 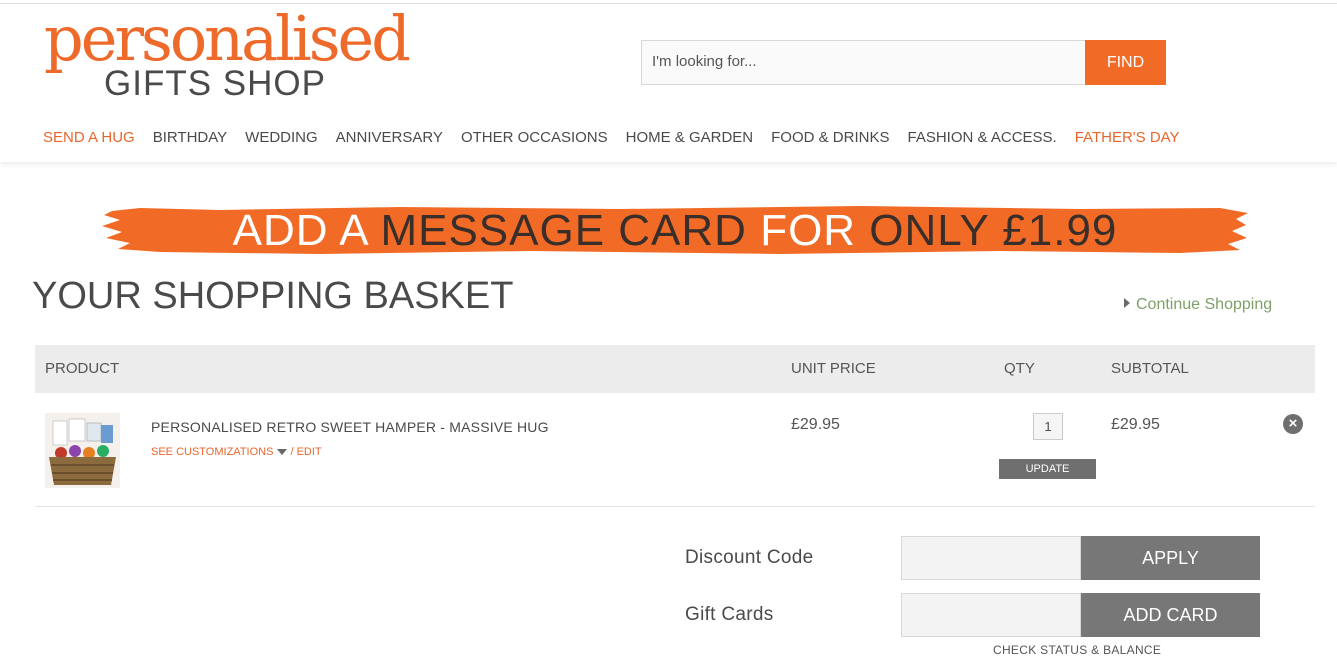 I want to click on product-thumbnail, so click(x=82, y=450).